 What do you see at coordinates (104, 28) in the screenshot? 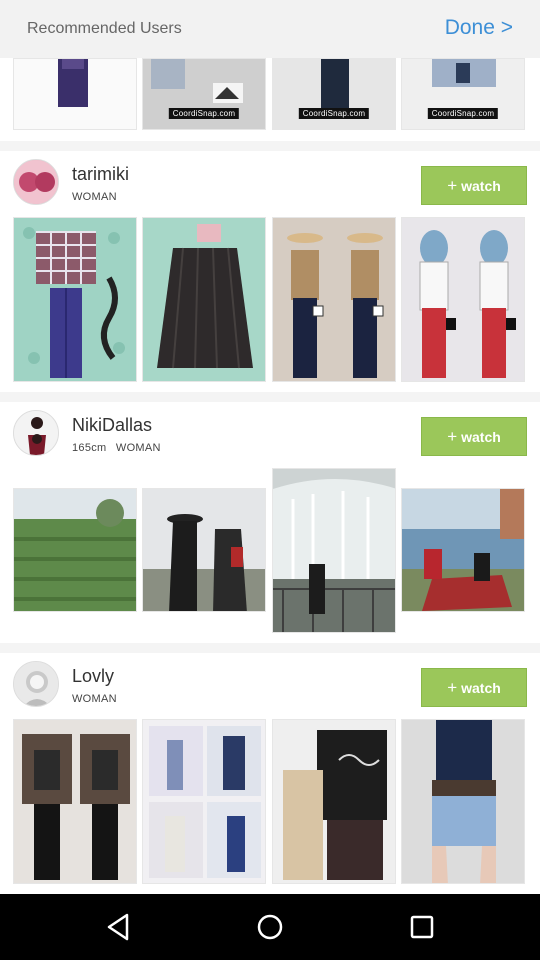
I see `page-title: Recommended Users` at bounding box center [104, 28].